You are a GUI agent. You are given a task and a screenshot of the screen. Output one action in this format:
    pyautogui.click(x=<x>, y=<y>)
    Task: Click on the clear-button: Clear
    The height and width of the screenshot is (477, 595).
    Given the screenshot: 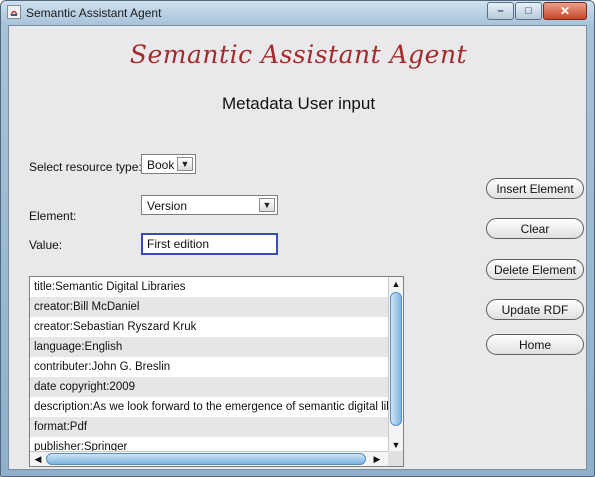 What is the action you would take?
    pyautogui.click(x=535, y=228)
    